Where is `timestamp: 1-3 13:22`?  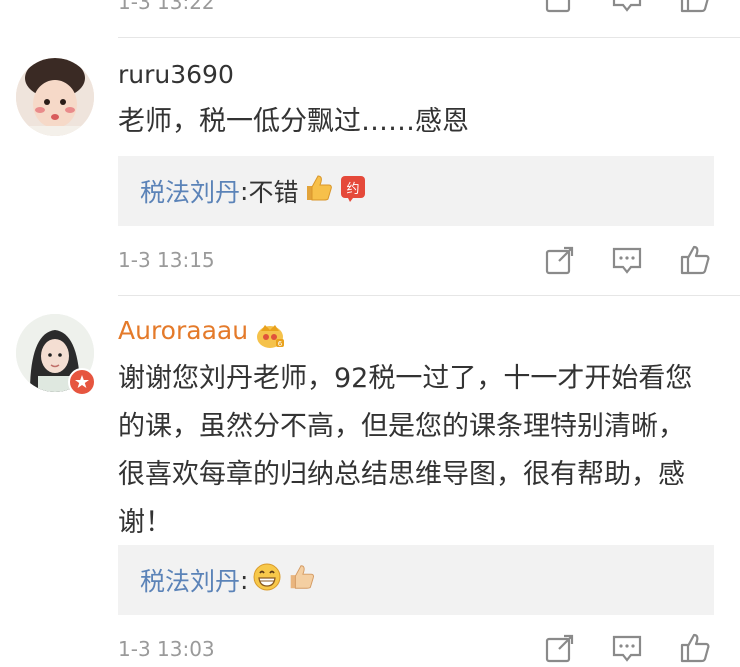 timestamp: 1-3 13:22 is located at coordinates (166, 7).